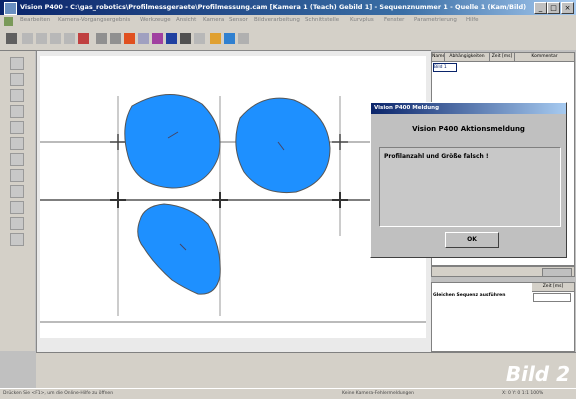 Image resolution: width=576 pixels, height=399 pixels. I want to click on table-header: Kommentar, so click(545, 57).